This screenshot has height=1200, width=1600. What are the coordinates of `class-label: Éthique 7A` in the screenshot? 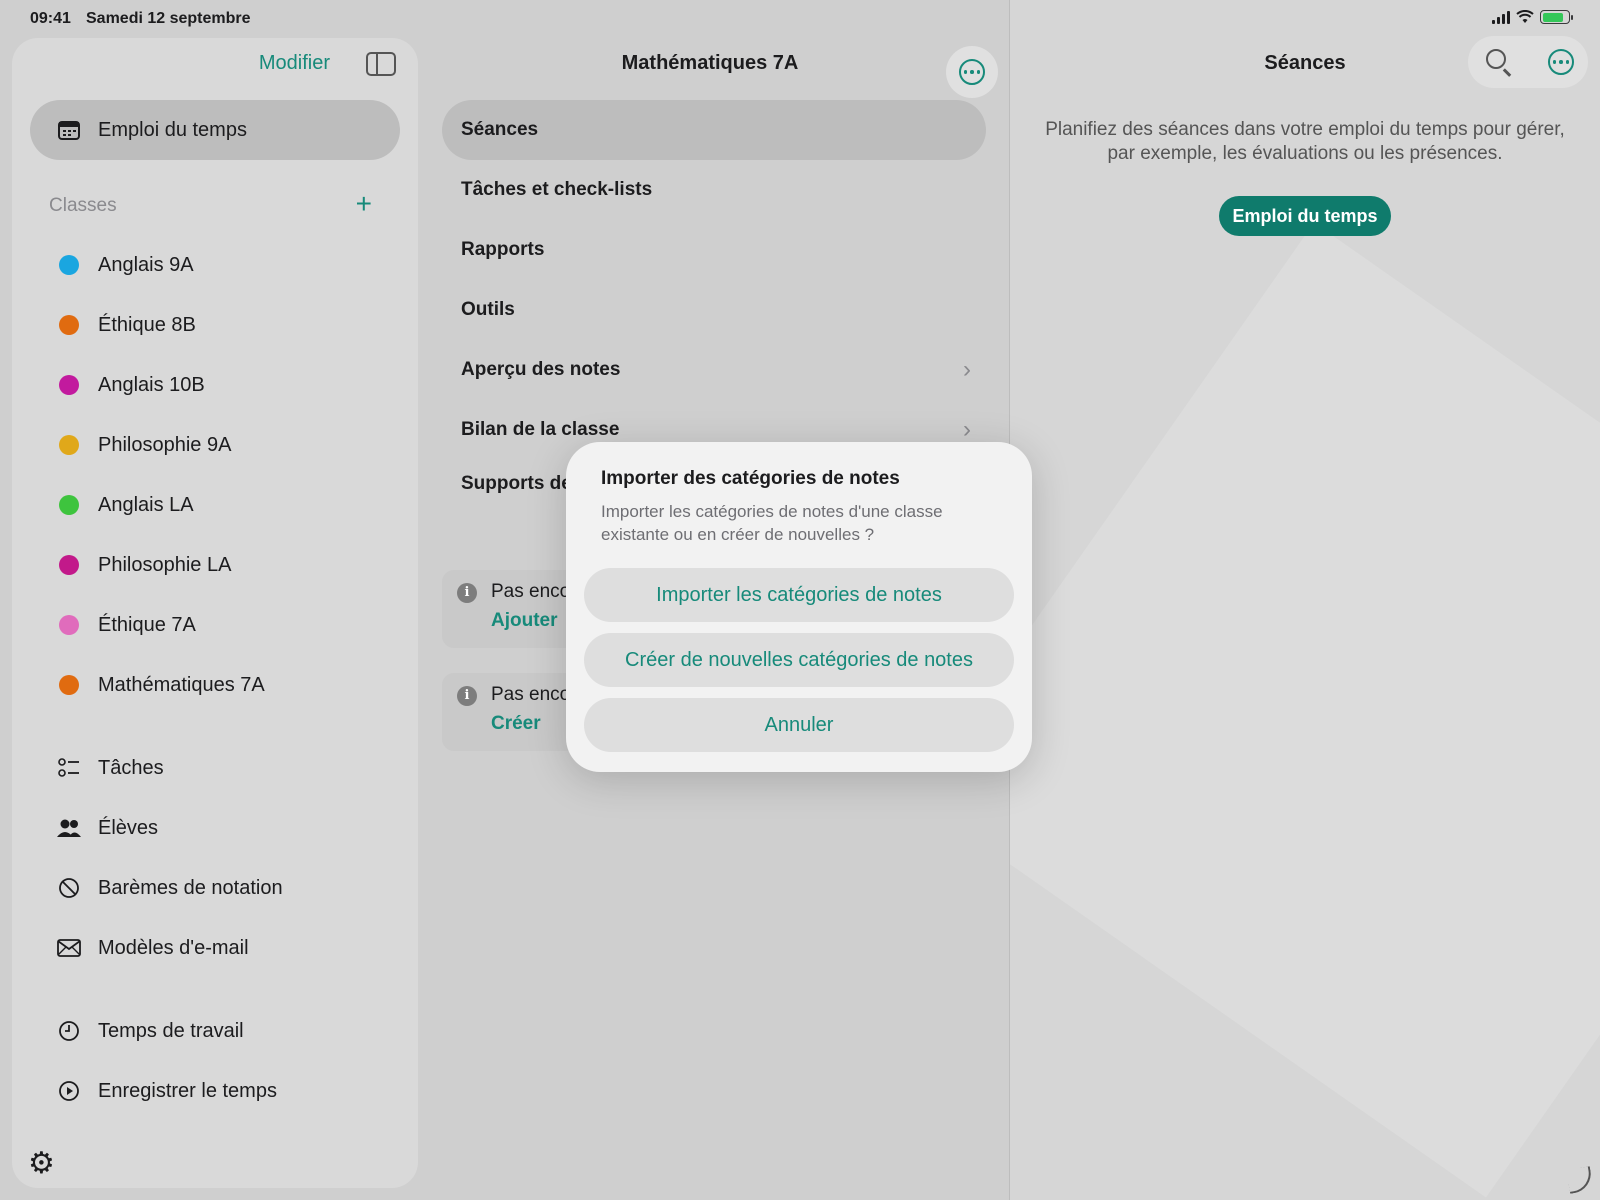 It's located at (147, 624).